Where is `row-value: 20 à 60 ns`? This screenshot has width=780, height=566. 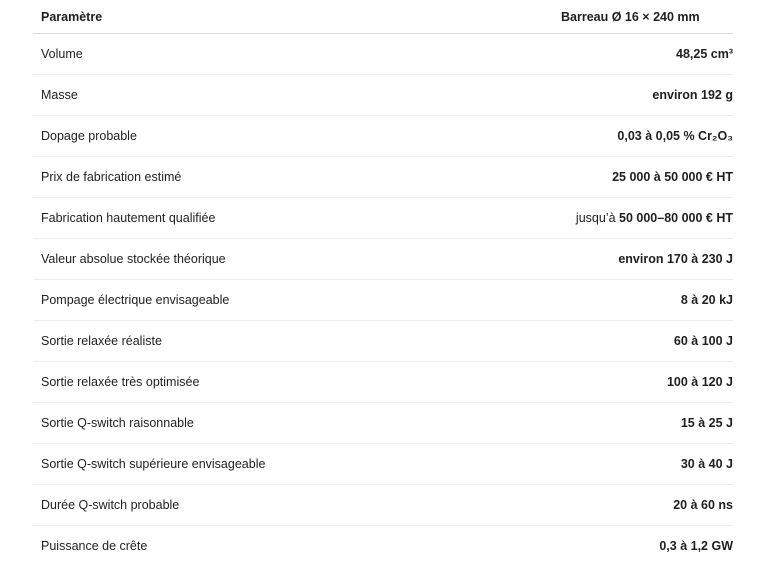 row-value: 20 à 60 ns is located at coordinates (600, 505).